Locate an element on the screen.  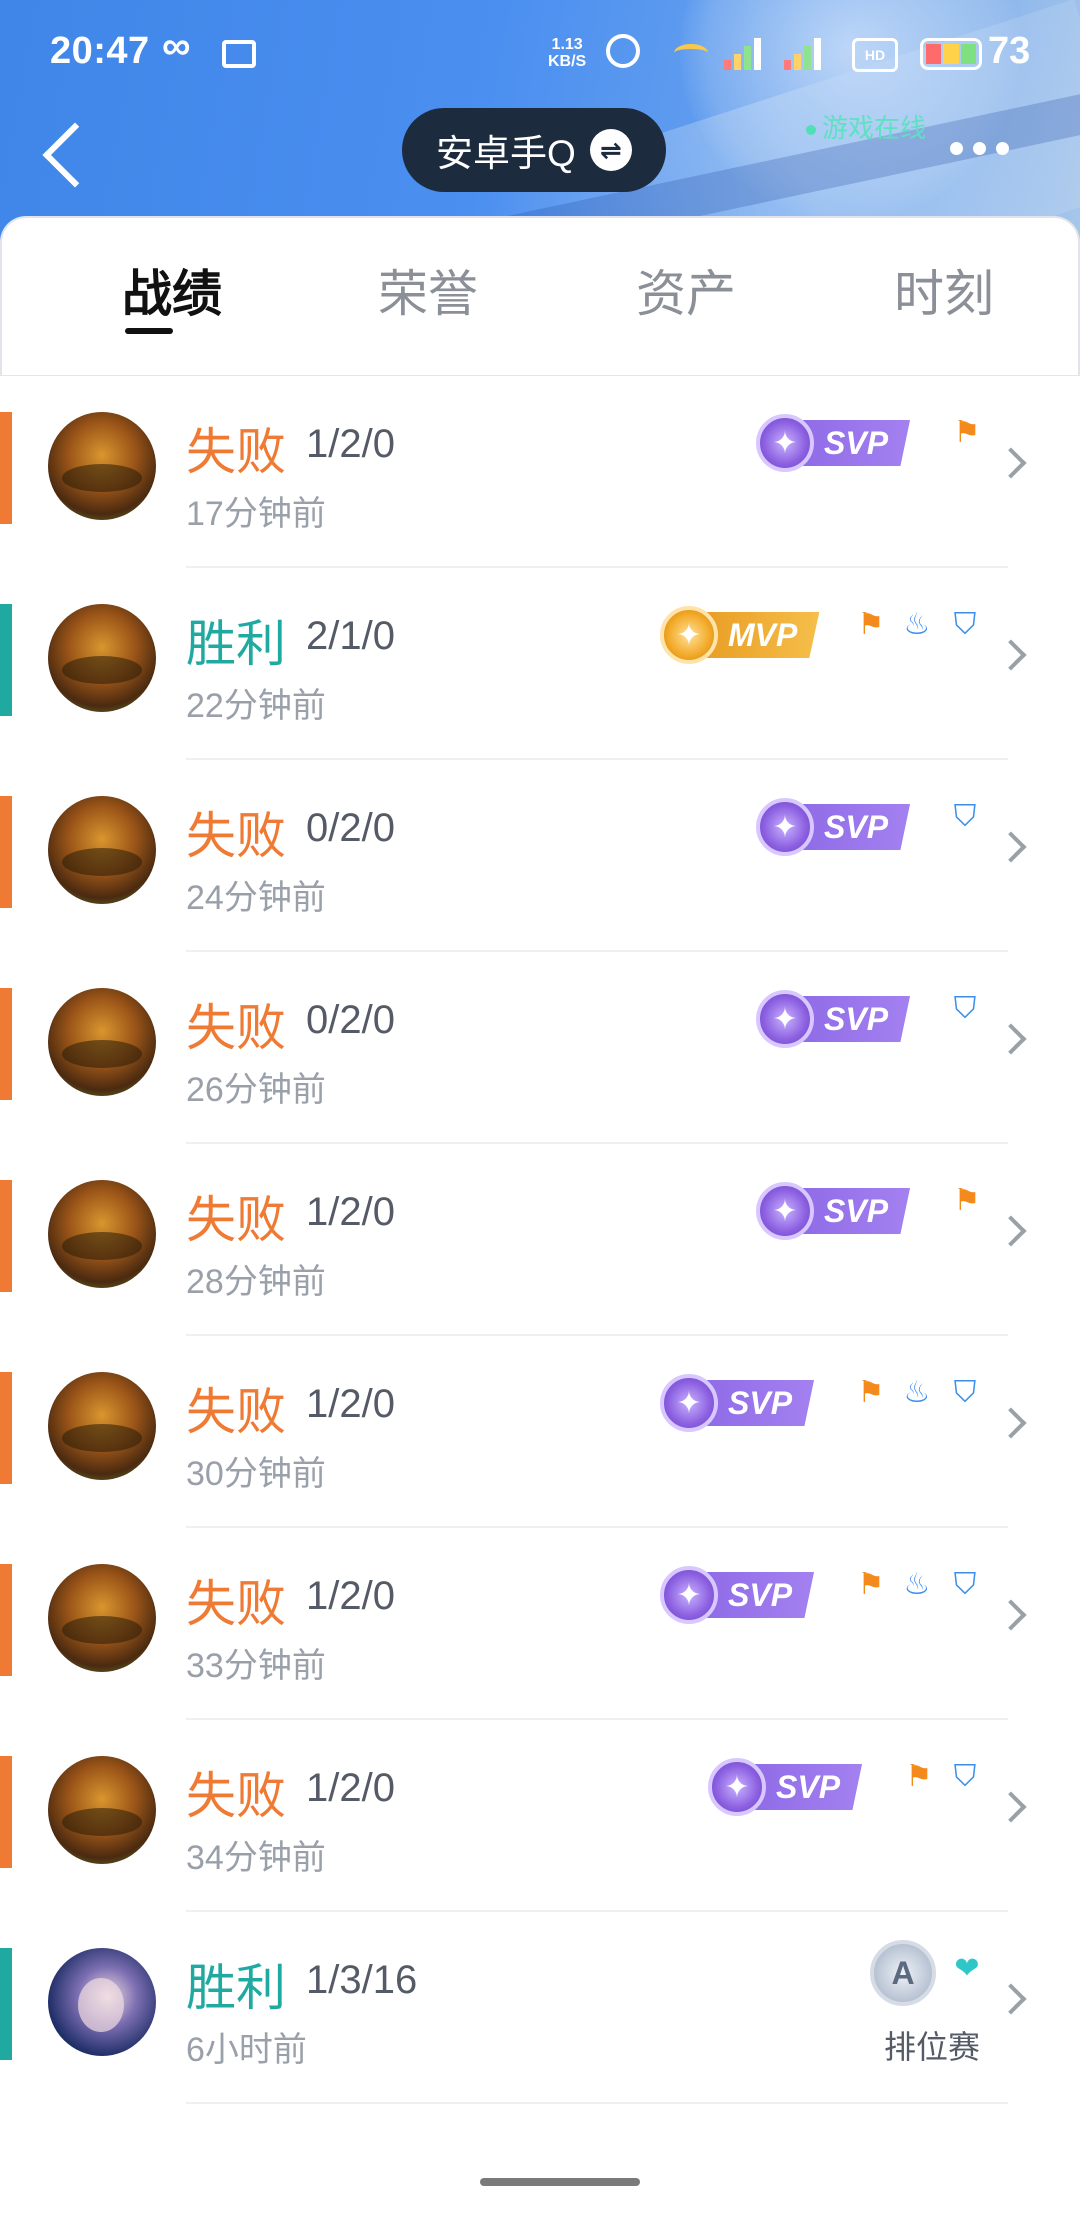
match-row: 失败 1/2/0 17分钟前 ✦ SVP ⚑ is located at coordinates (540, 472).